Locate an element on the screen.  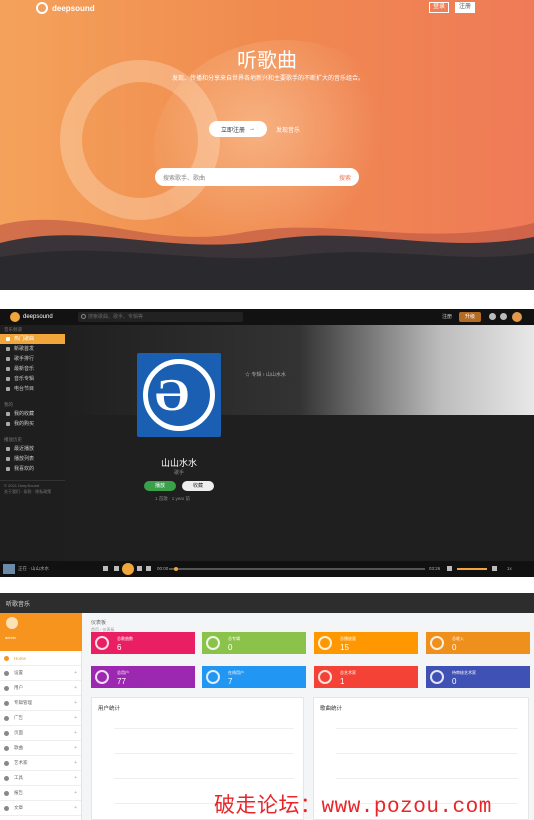
admin-menu-item: 报告 + is located at coordinates (40, 793).